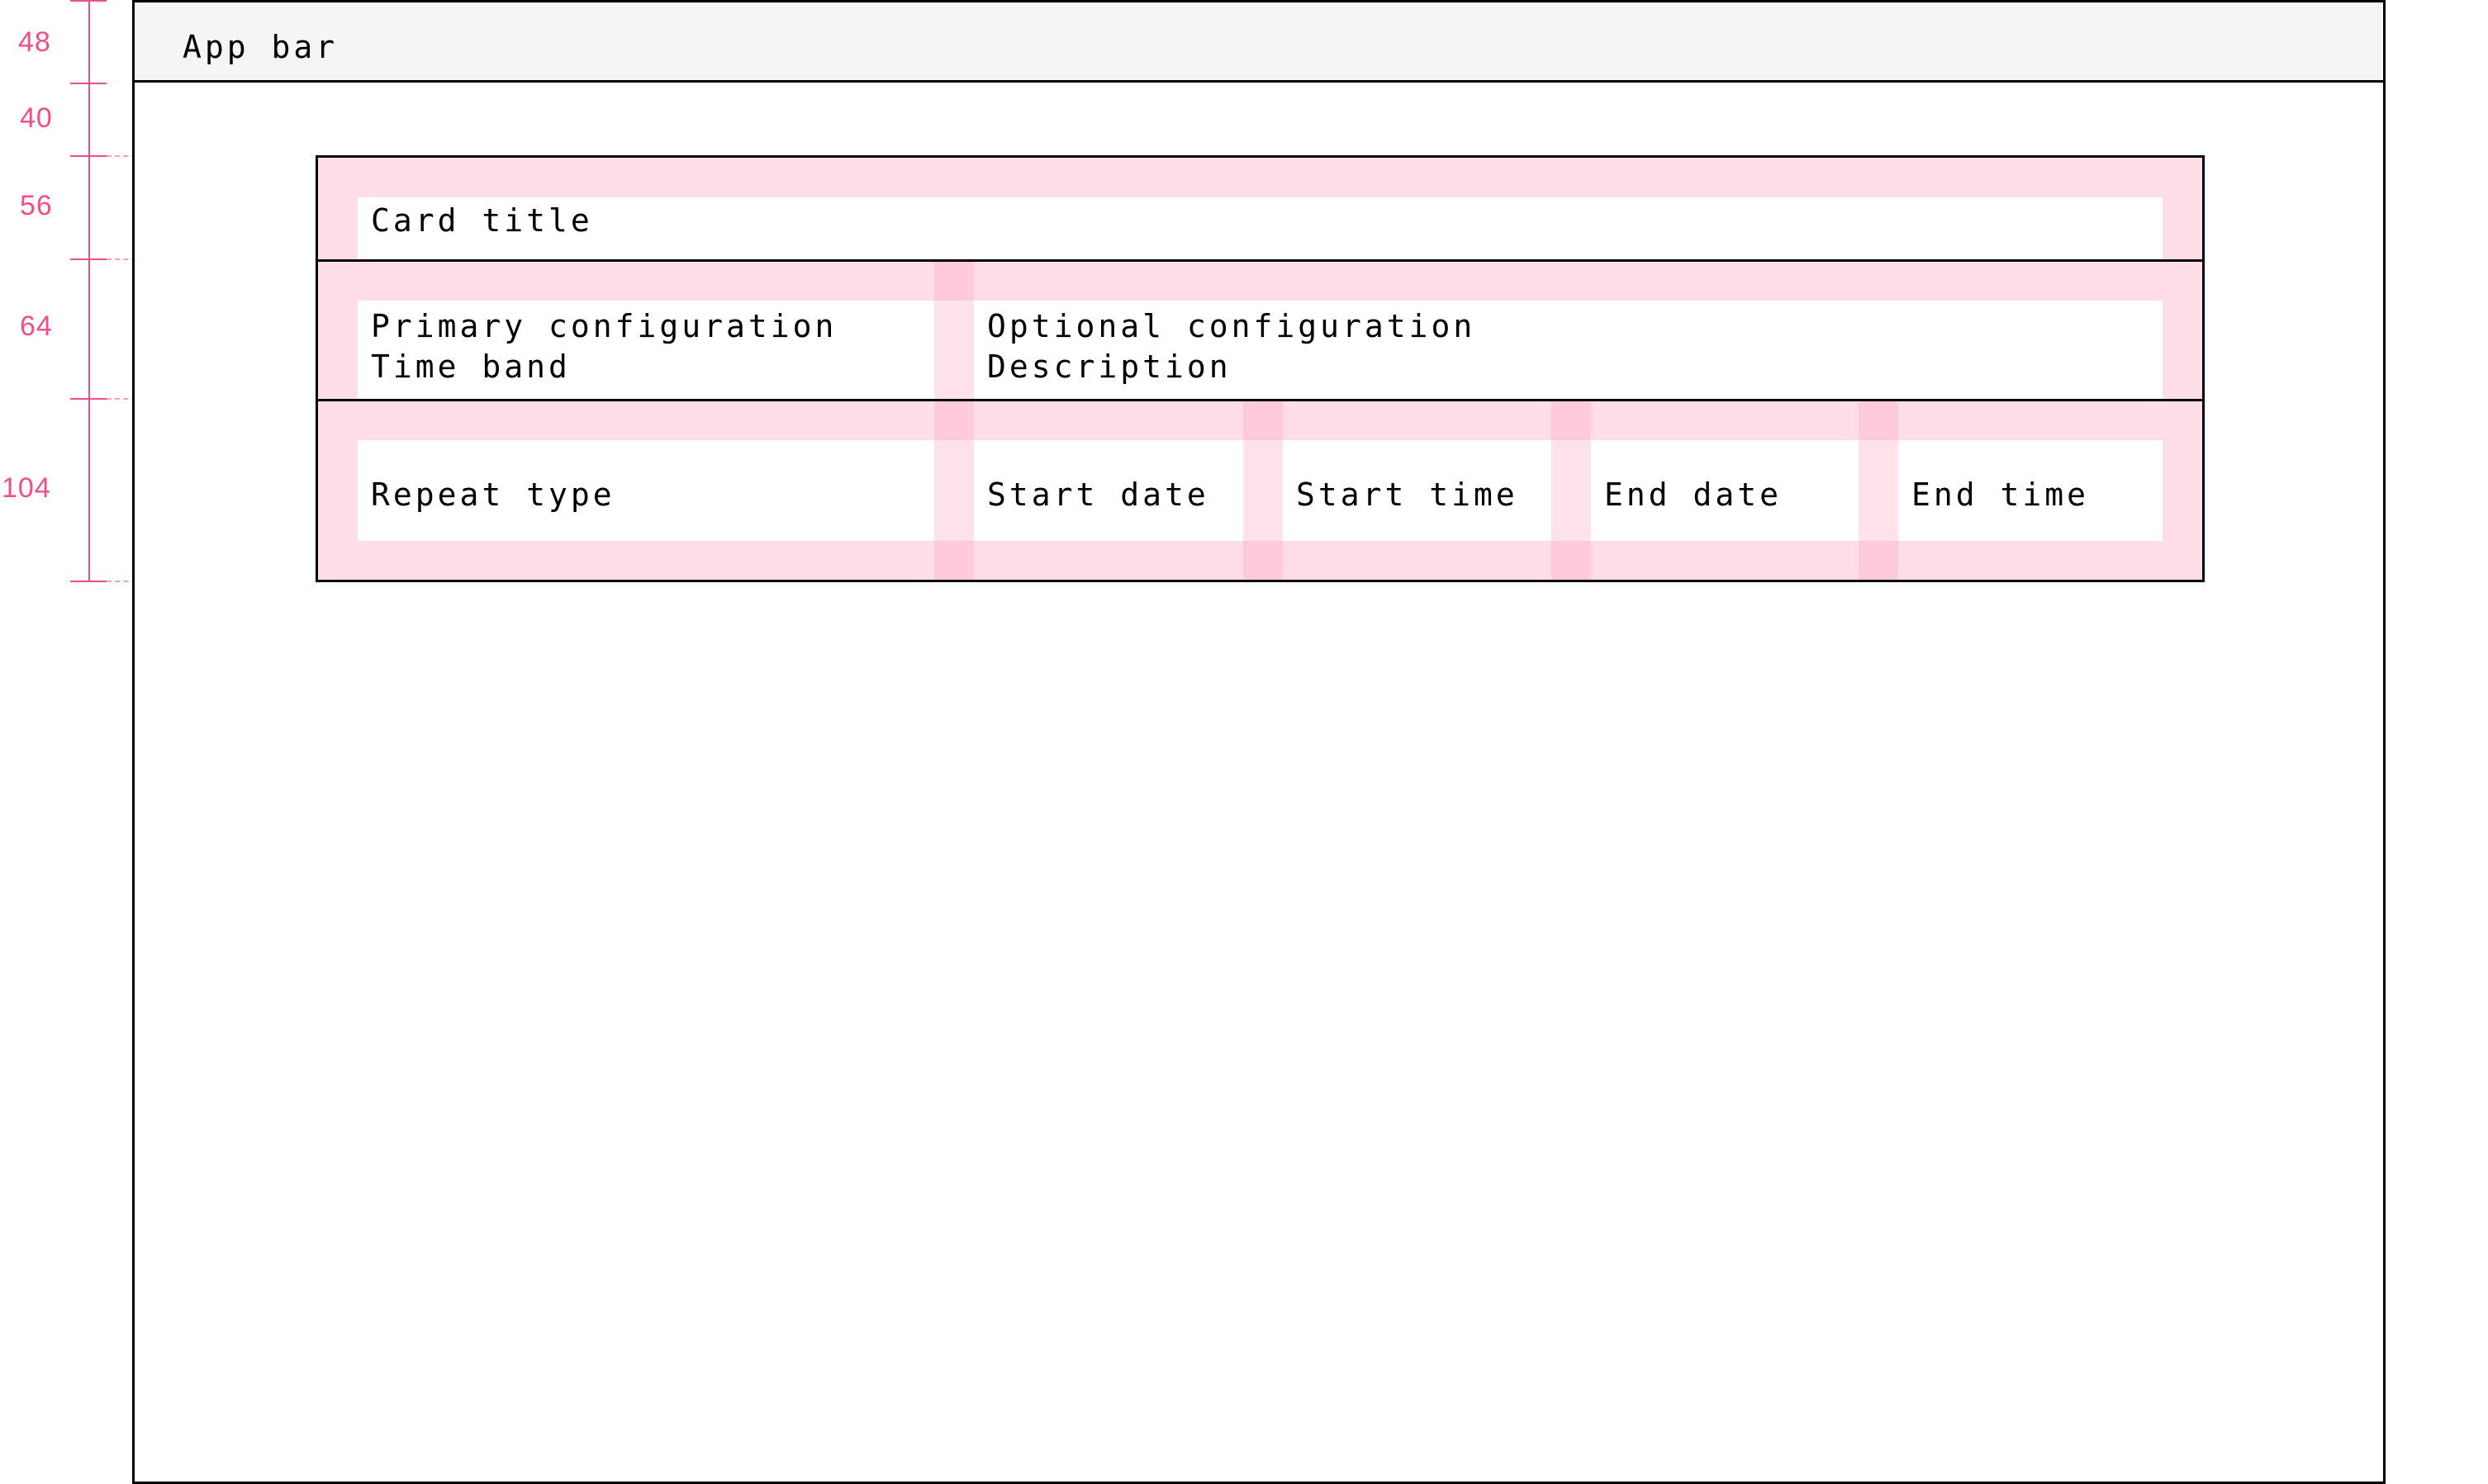  Describe the element at coordinates (36, 205) in the screenshot. I see `measure-title-row: 56` at that location.